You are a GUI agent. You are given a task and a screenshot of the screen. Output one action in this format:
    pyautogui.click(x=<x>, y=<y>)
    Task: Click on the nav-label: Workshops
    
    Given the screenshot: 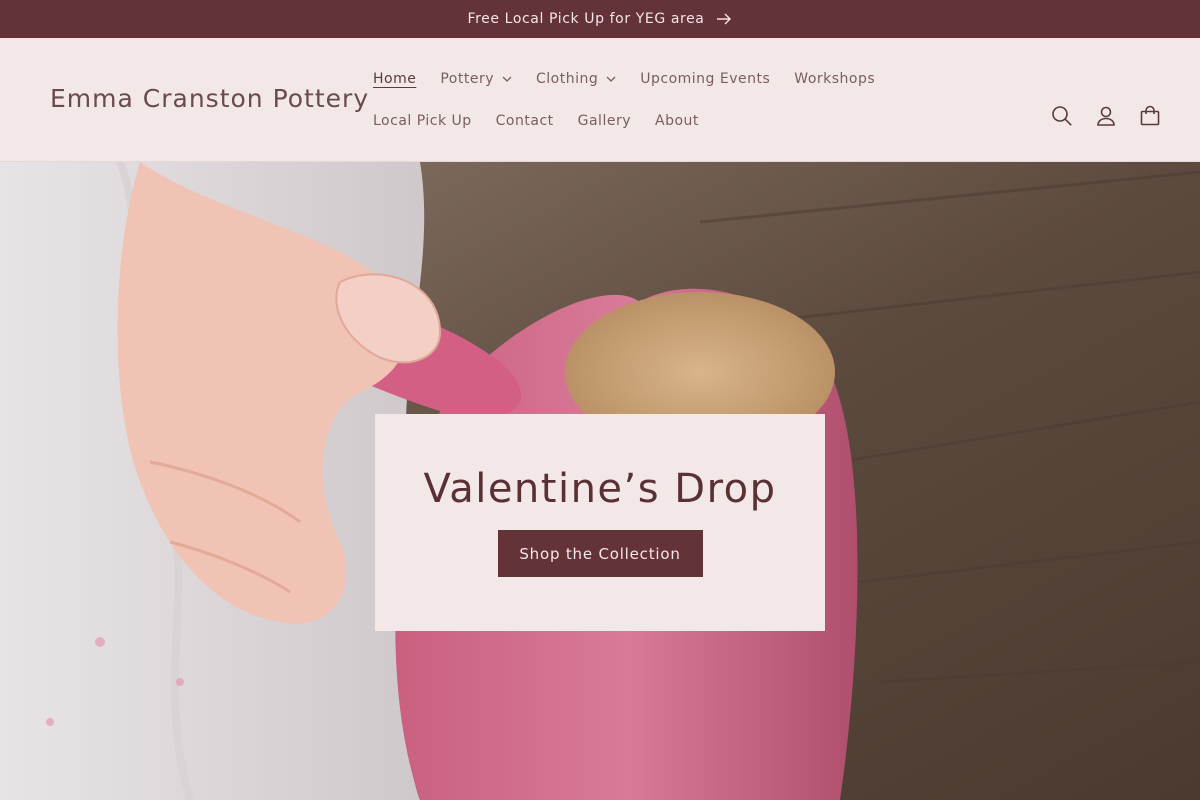 What is the action you would take?
    pyautogui.click(x=835, y=79)
    